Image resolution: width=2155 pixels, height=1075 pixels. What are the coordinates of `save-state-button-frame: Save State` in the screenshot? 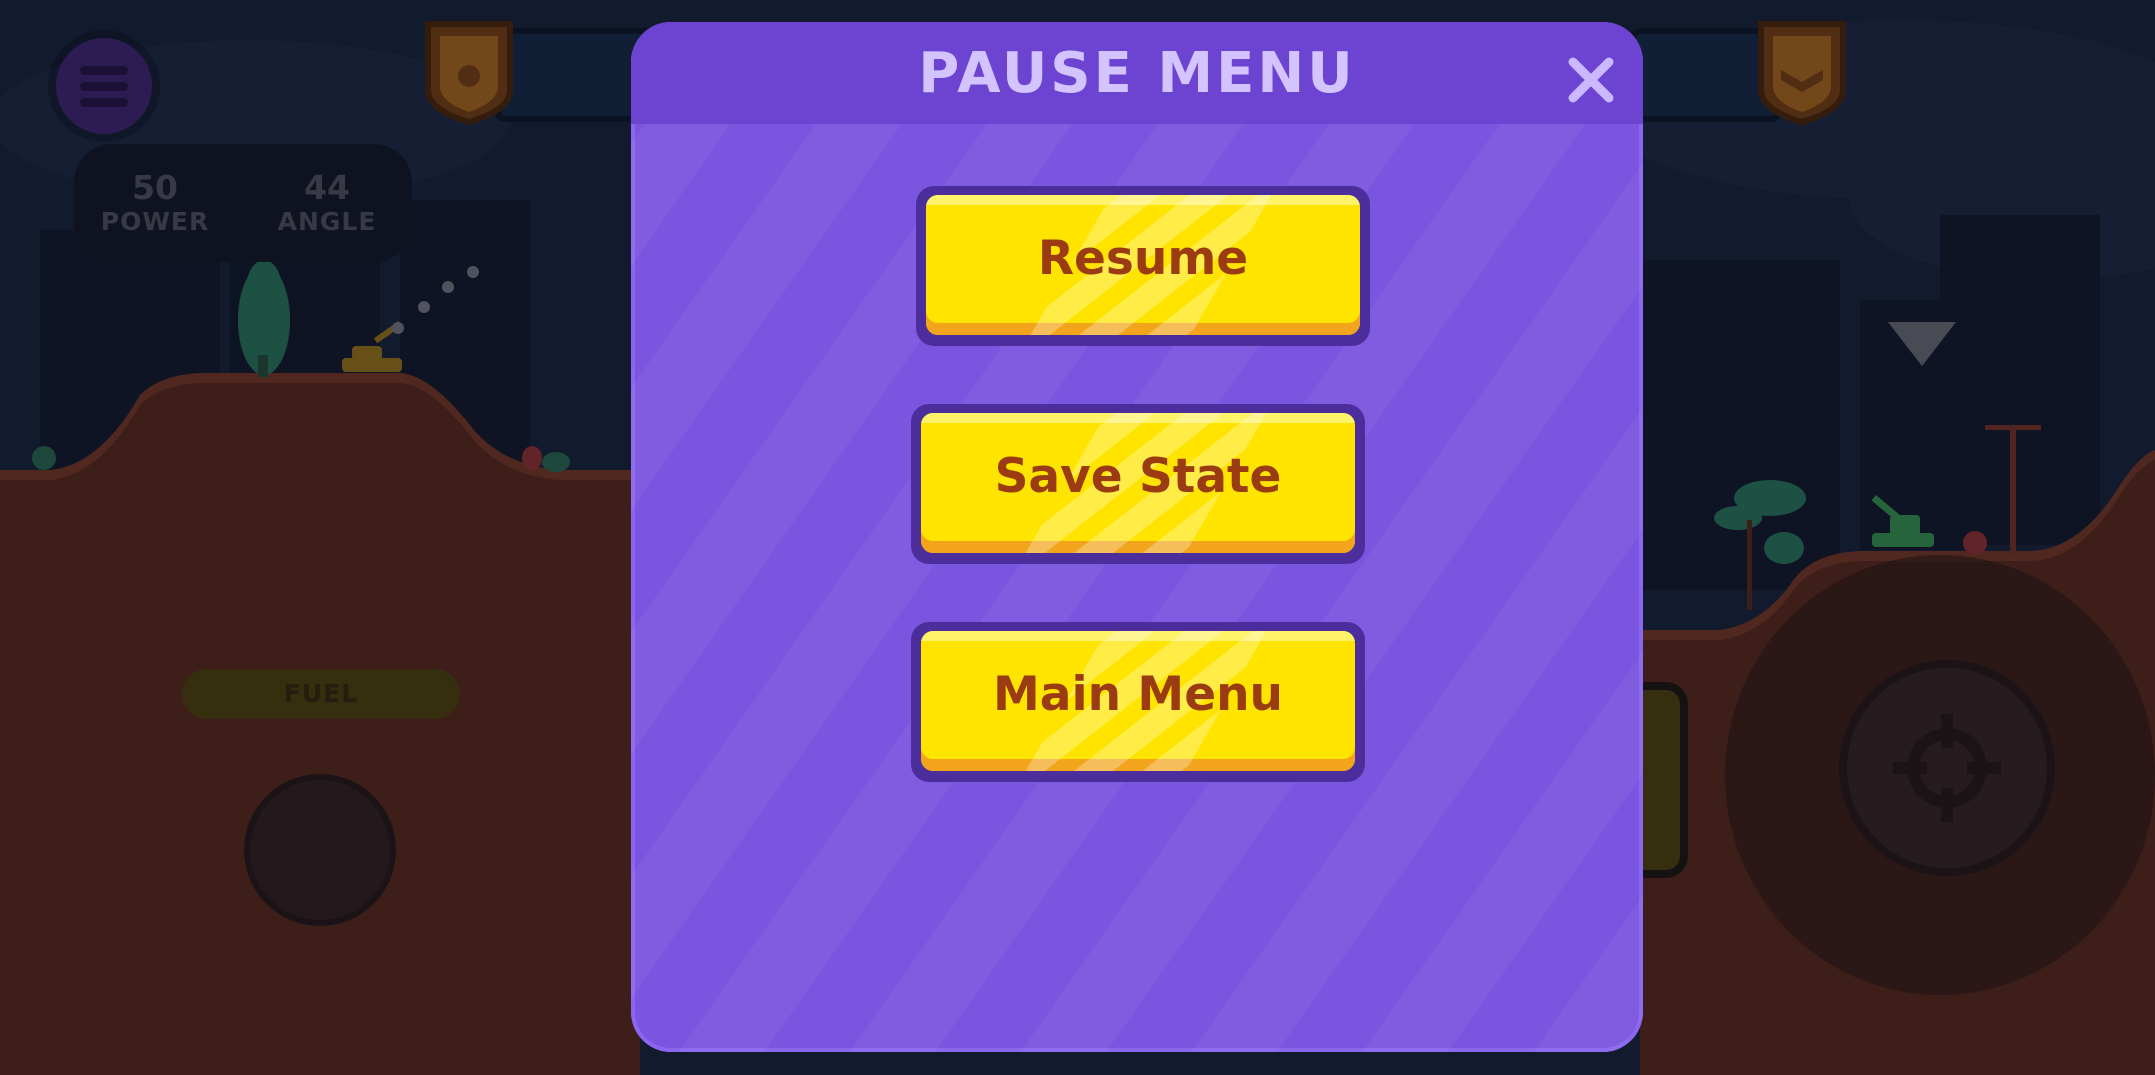 It's located at (1138, 484).